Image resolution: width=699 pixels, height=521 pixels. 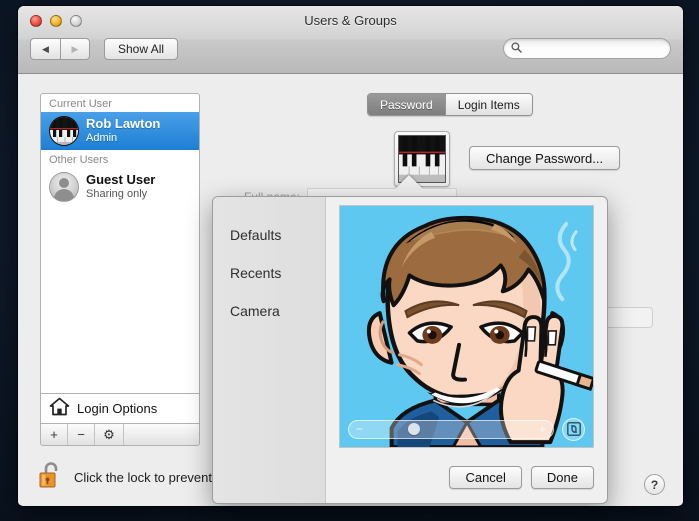 I want to click on effects-icon, so click(x=573, y=429).